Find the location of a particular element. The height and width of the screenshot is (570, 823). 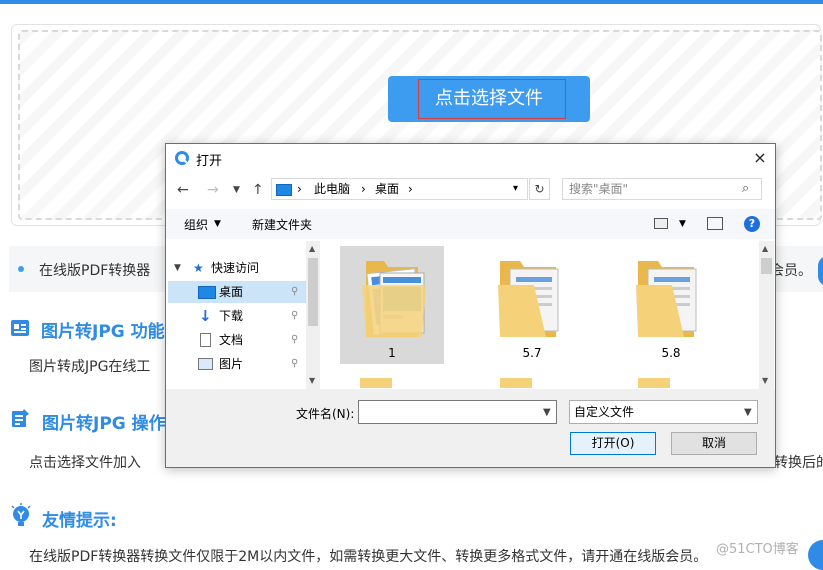

search-icon: ⌕ is located at coordinates (745, 188).